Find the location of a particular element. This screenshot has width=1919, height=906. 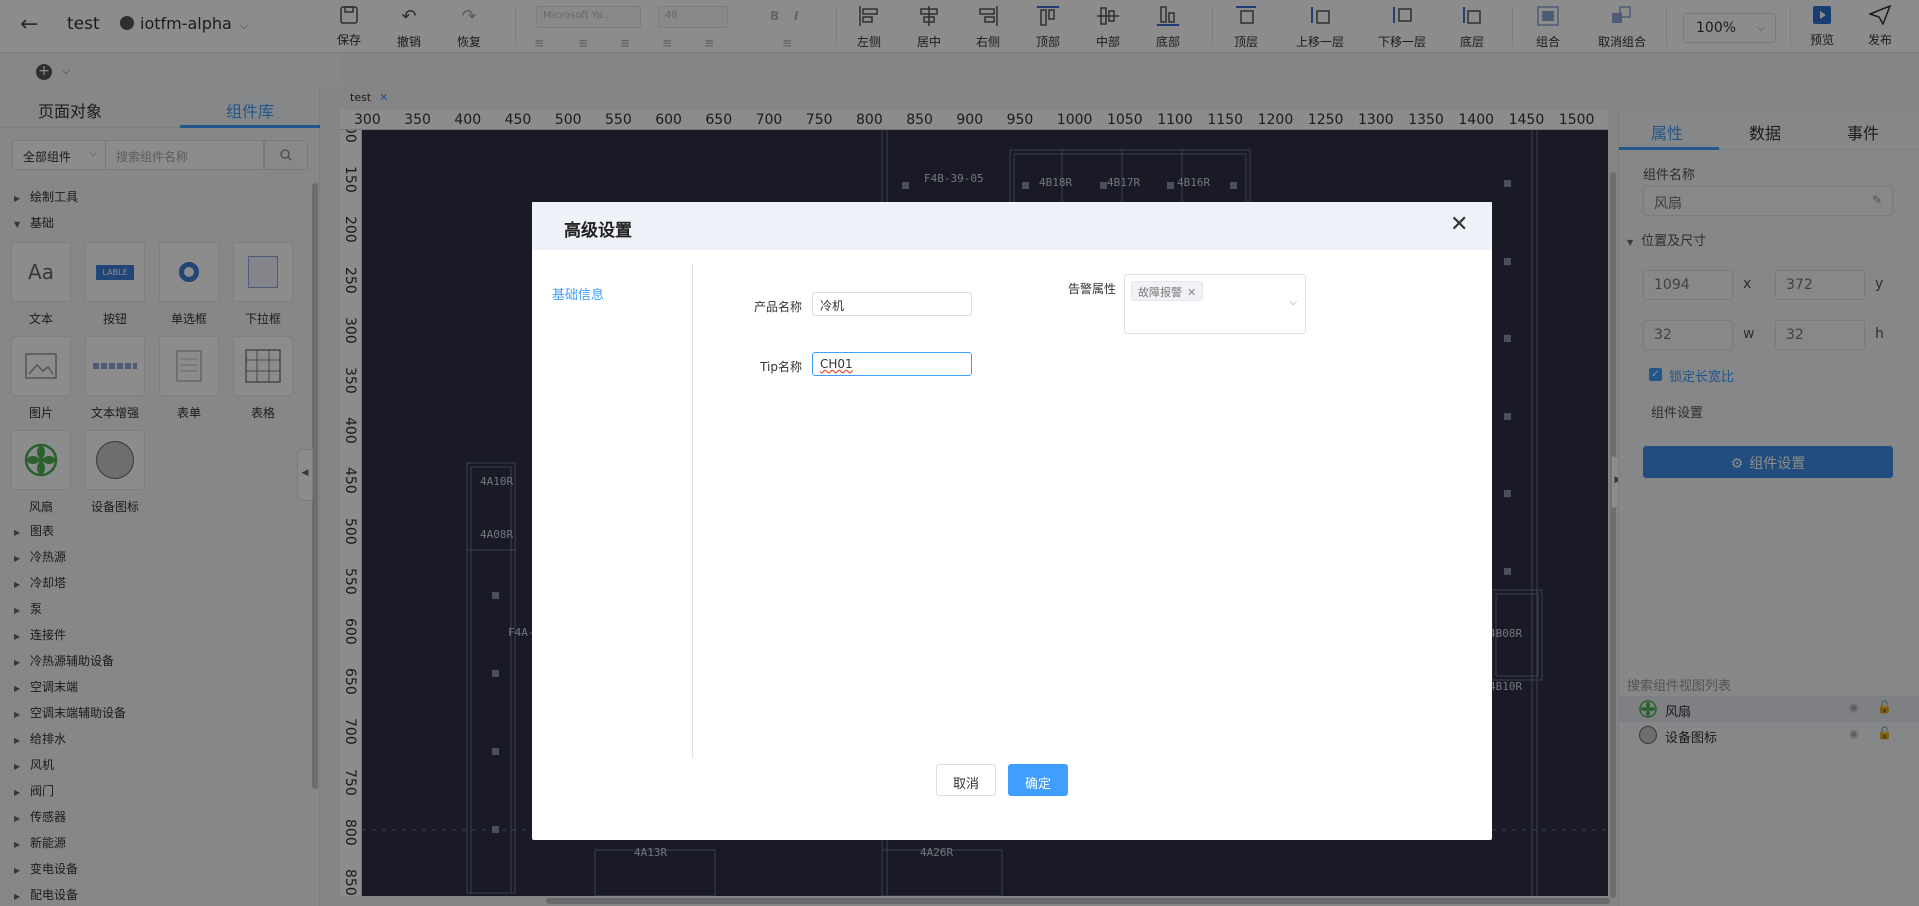

tip-name-value: CH01 is located at coordinates (836, 364).